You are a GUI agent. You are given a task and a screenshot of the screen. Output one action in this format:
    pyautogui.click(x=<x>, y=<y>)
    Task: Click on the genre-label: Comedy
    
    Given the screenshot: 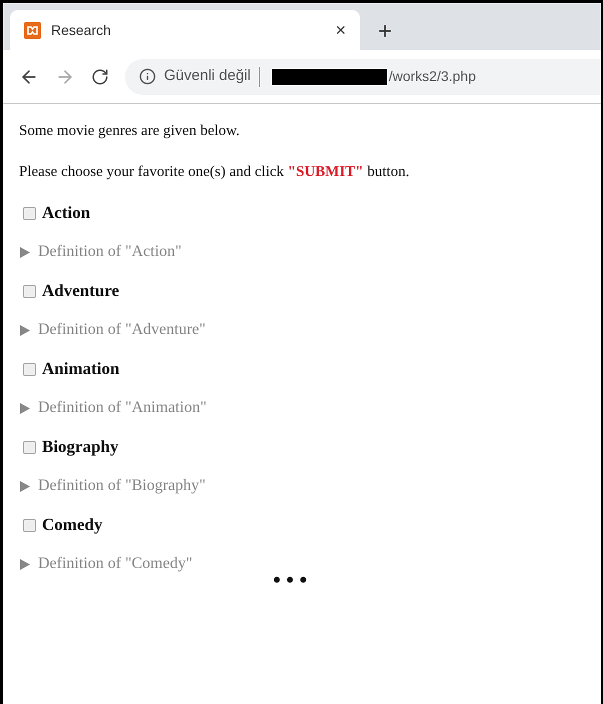 What is the action you would take?
    pyautogui.click(x=72, y=525)
    